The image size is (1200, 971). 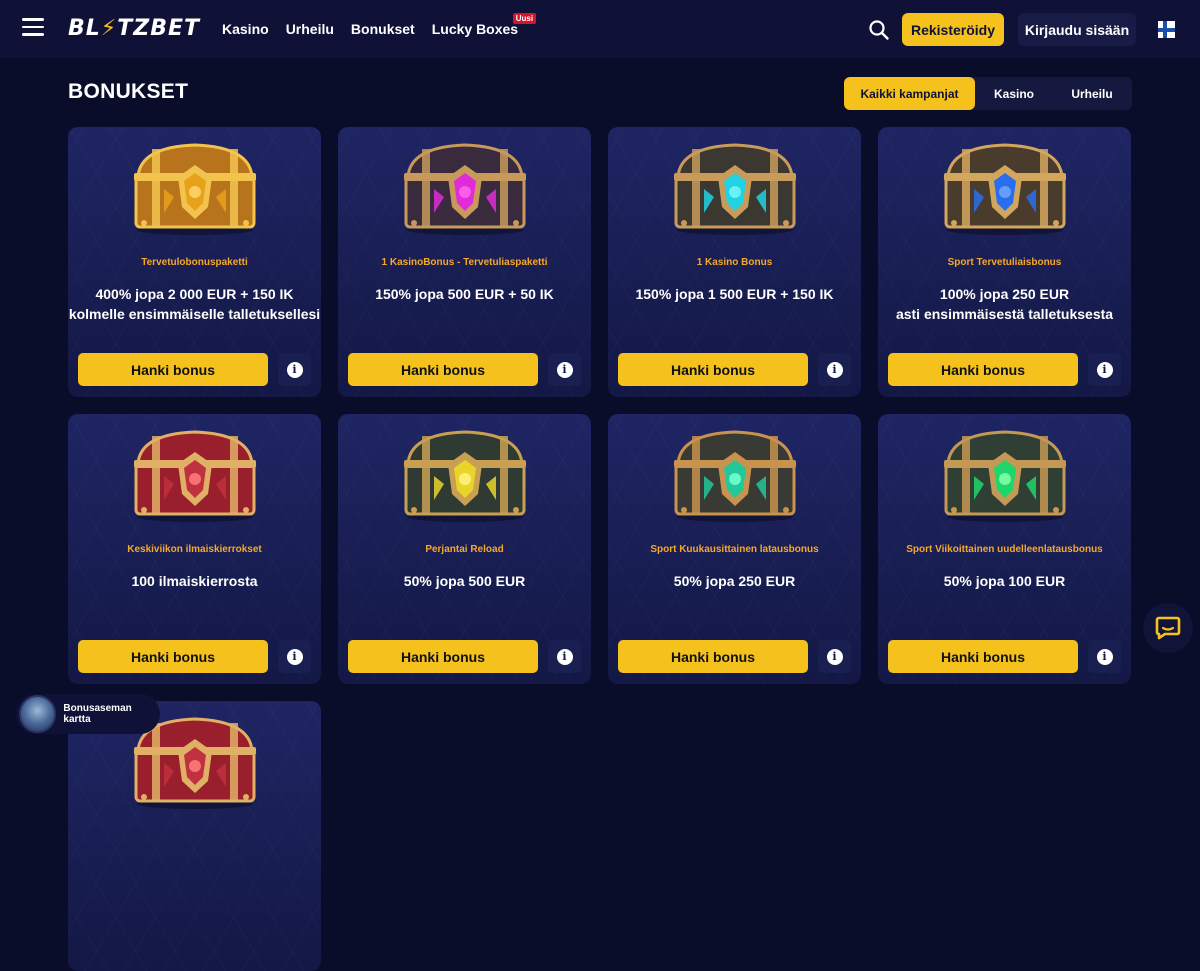 I want to click on bonus-card-offer-line1: 100% jopa 250 EUR, so click(x=1004, y=294).